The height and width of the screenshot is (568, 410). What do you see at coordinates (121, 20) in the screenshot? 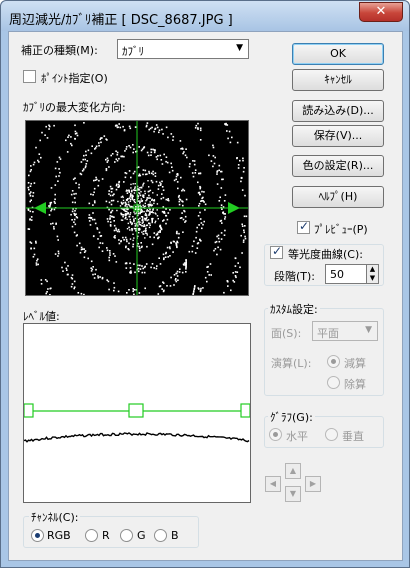
I see `window-title: 周辺減光/ｶﾌﾞﾘ補正 [ DSC_8687.JPG ]` at bounding box center [121, 20].